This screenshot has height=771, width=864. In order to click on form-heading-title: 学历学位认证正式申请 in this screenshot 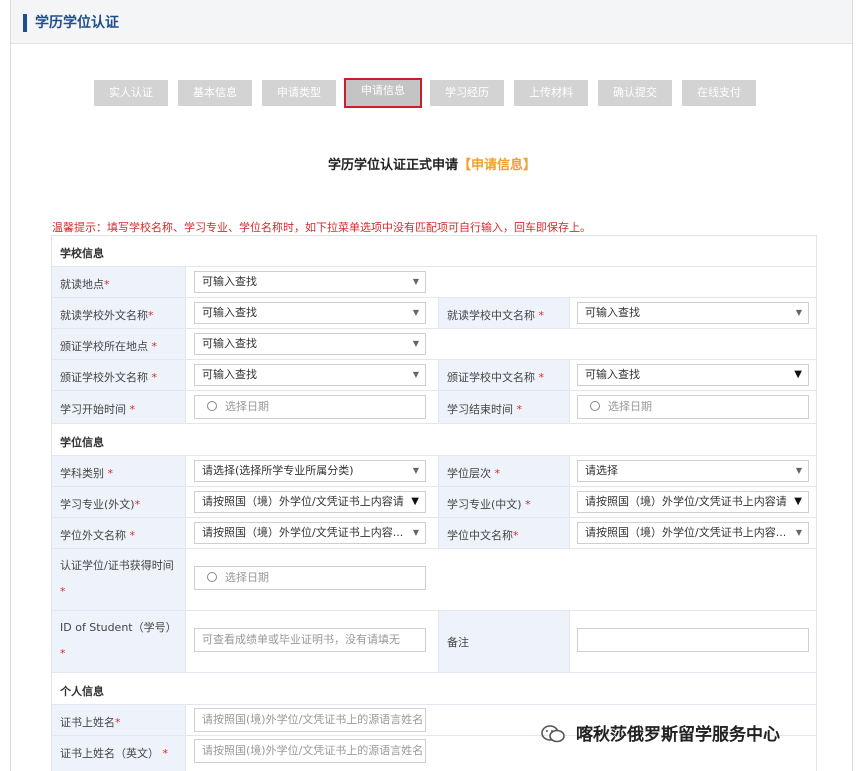, I will do `click(392, 165)`.